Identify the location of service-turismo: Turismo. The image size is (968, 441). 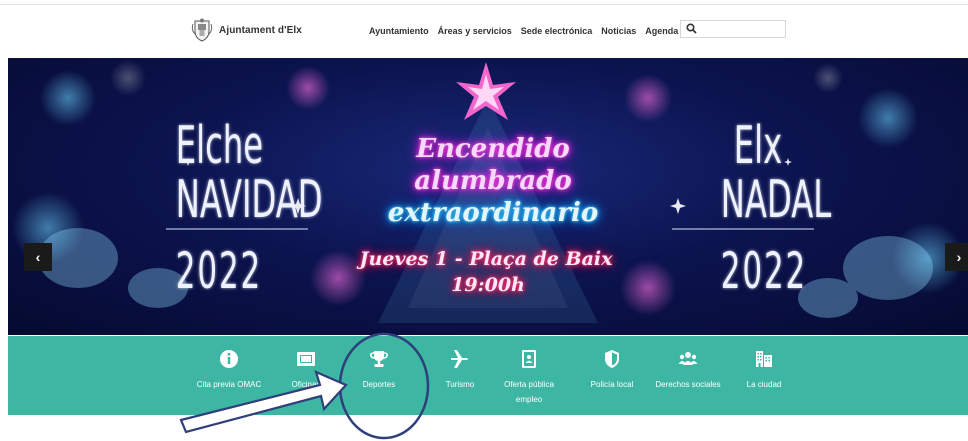
(460, 364).